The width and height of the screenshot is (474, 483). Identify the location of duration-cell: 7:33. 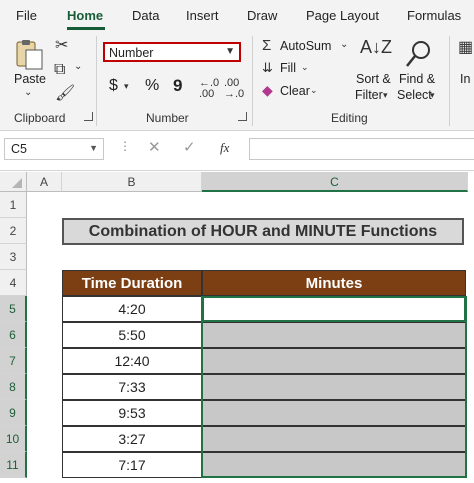
(132, 387).